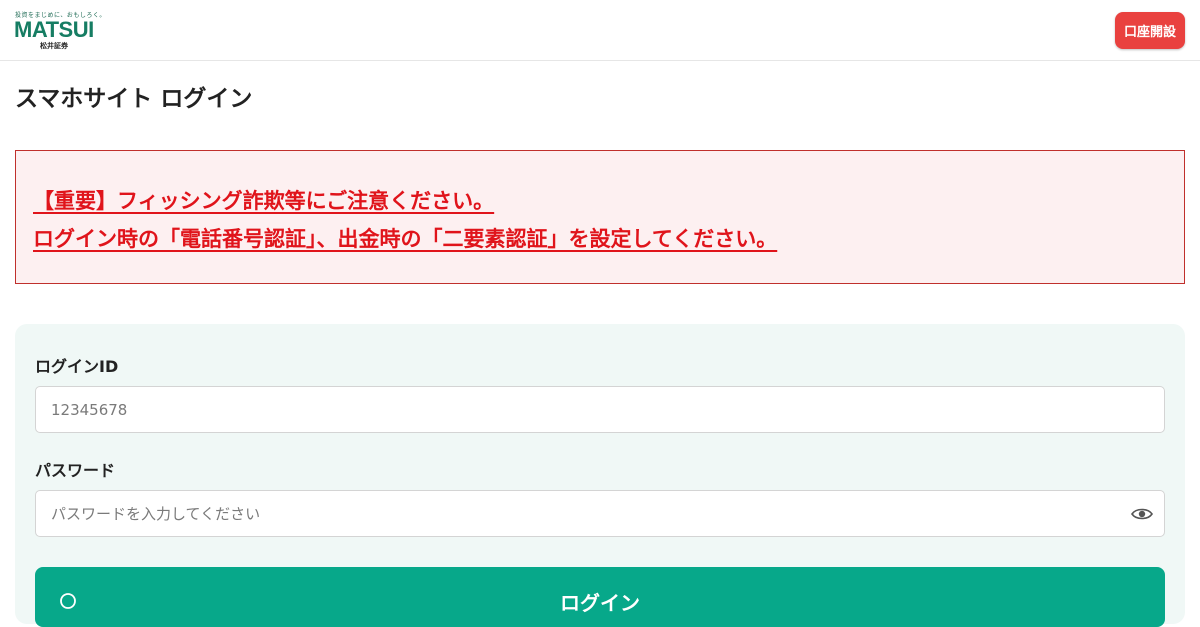  Describe the element at coordinates (77, 366) in the screenshot. I see `login-id-label: ログインID` at that location.